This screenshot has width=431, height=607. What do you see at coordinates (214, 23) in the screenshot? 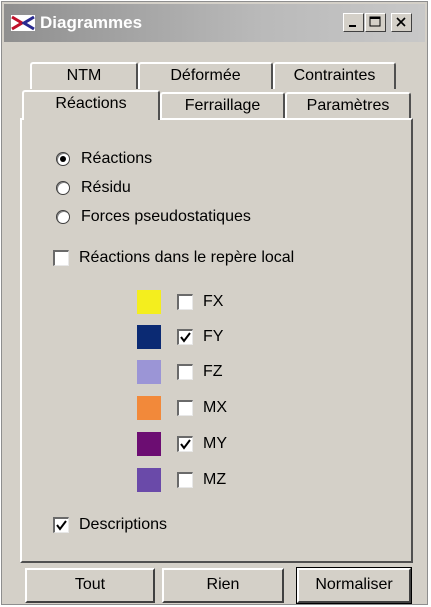
I see `title-bar: Diagrammes` at bounding box center [214, 23].